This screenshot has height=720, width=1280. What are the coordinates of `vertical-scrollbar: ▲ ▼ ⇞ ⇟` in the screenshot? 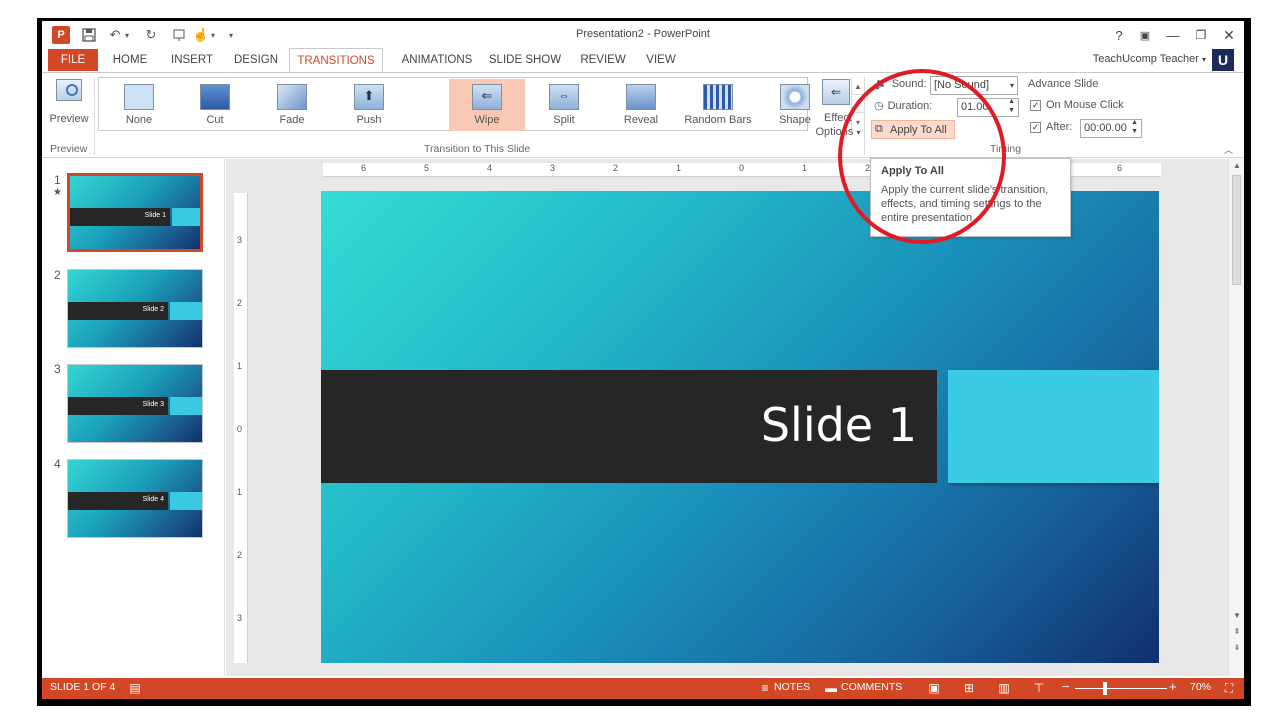 It's located at (1236, 417).